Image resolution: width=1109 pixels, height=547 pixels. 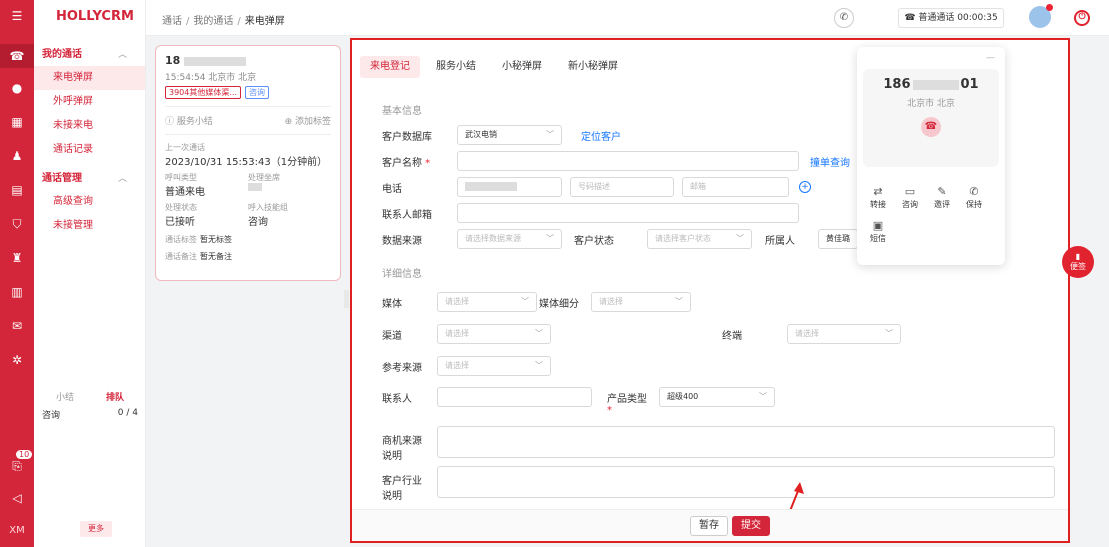 I want to click on call-phone-icon: ✆, so click(x=844, y=18).